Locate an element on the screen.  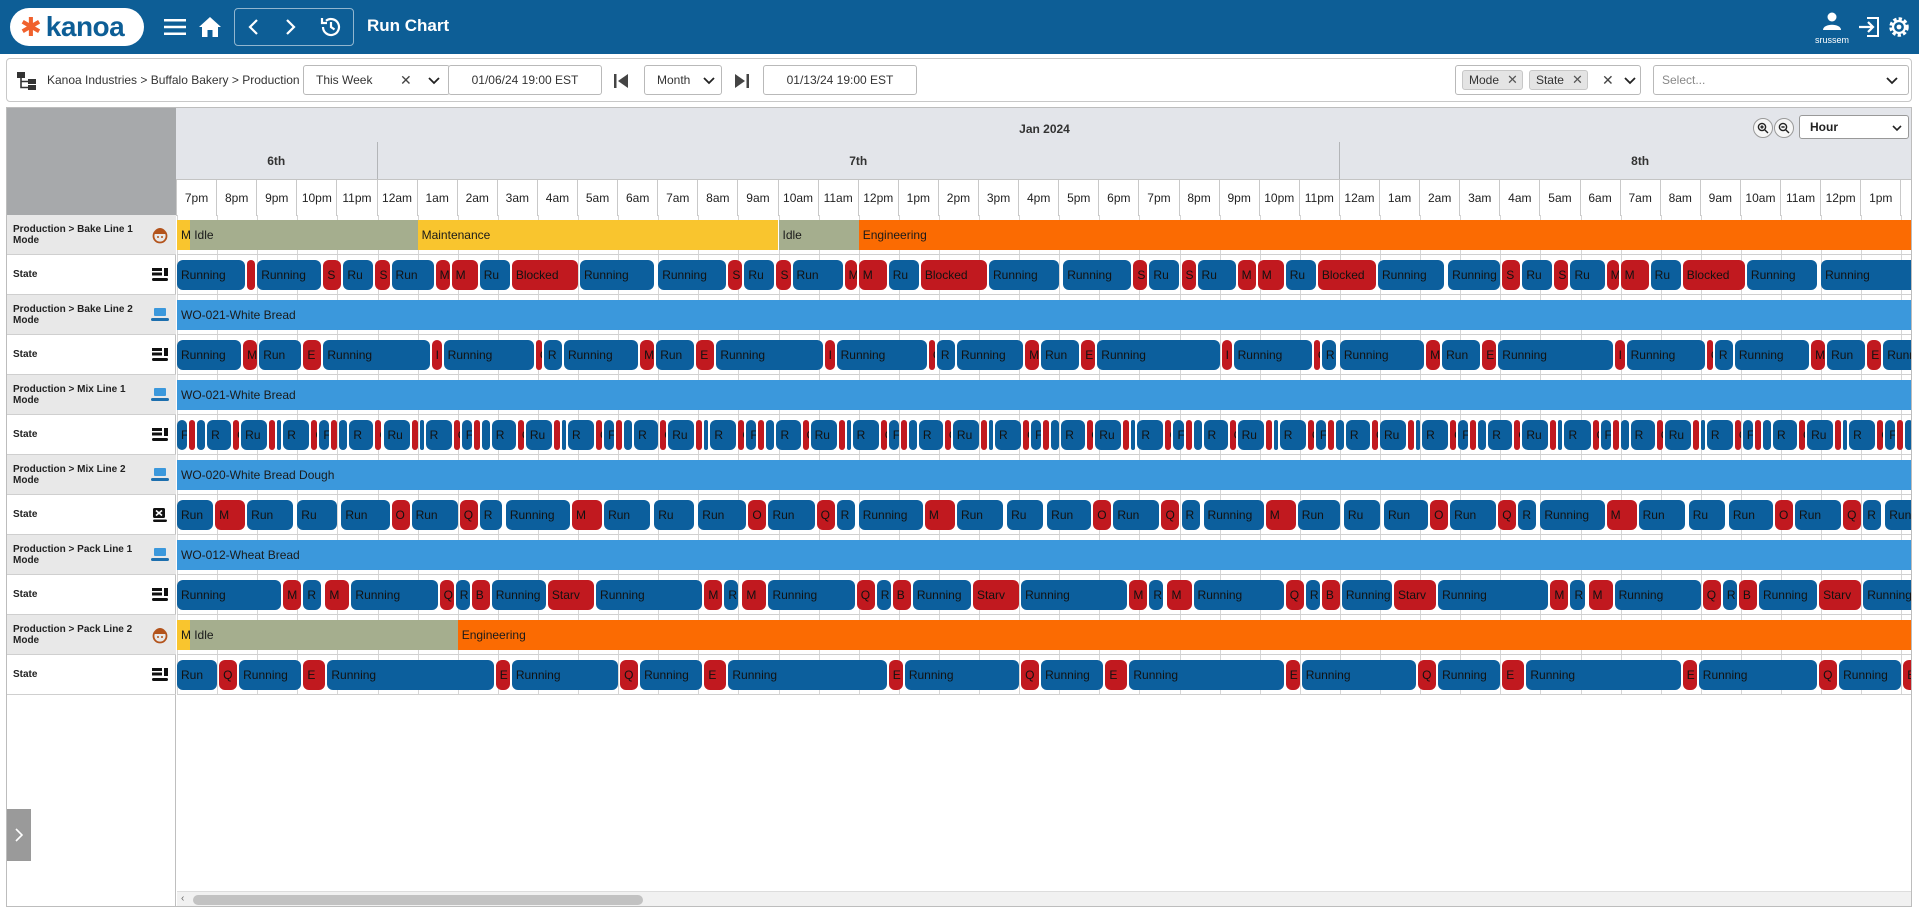
period-select: Month is located at coordinates (683, 80).